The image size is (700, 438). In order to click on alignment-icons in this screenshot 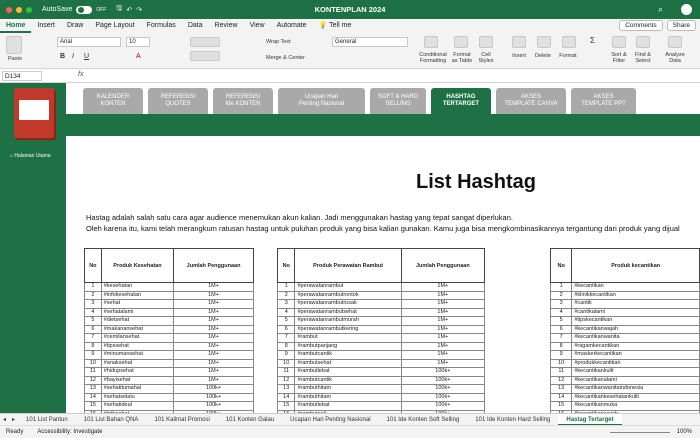, I will do `click(205, 42)`.